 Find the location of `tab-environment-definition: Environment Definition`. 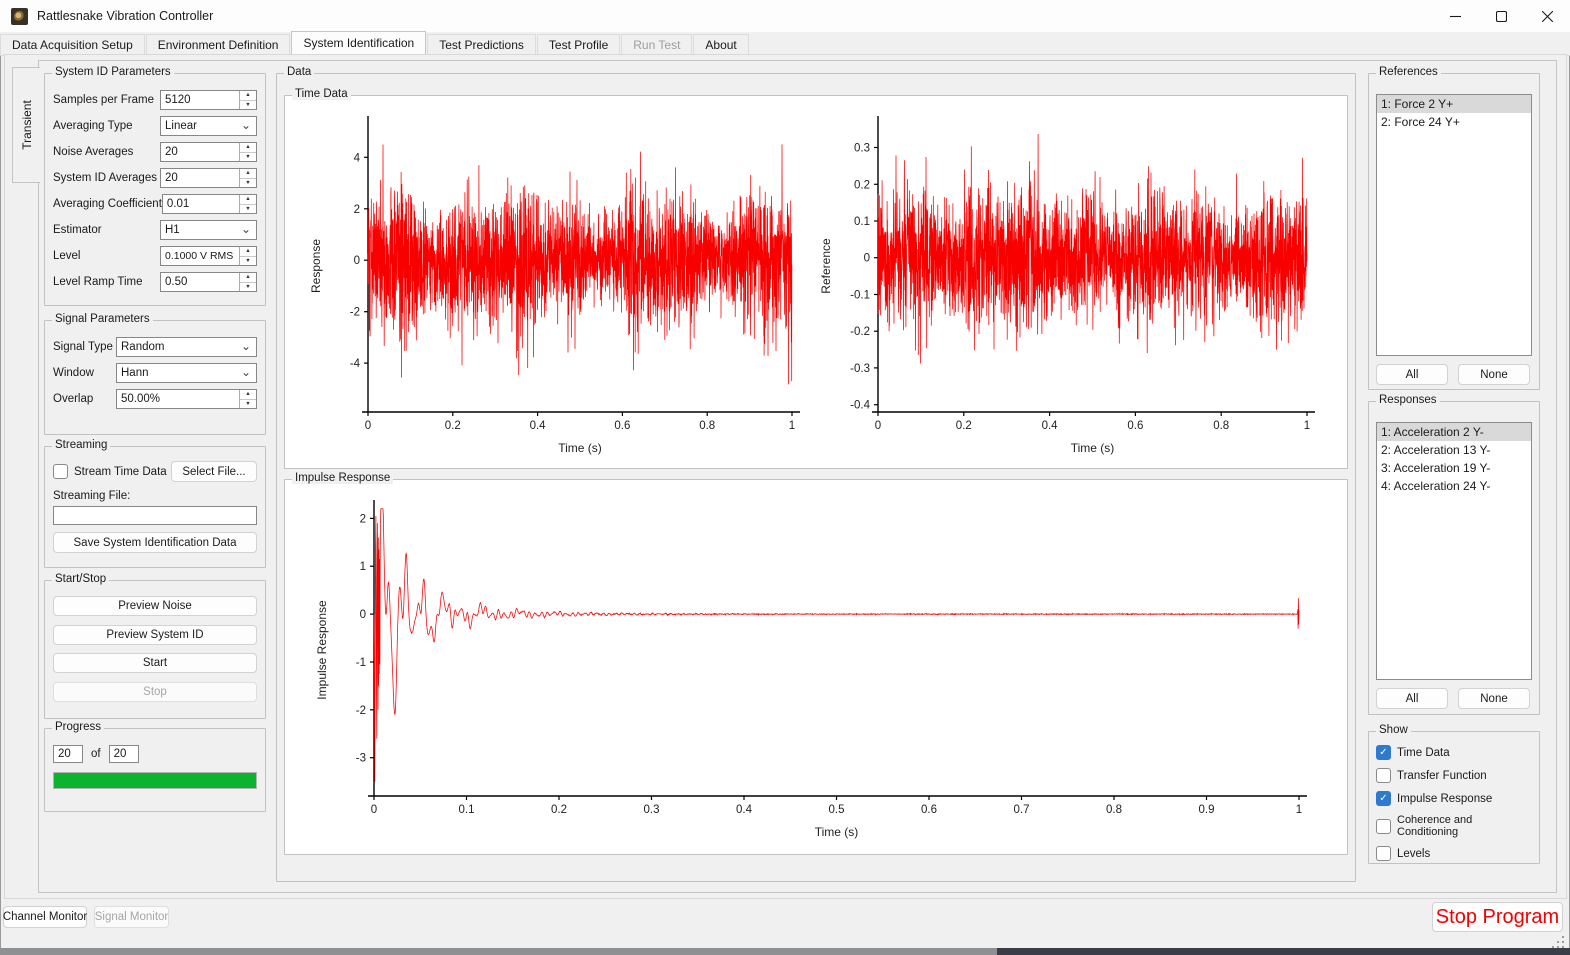

tab-environment-definition: Environment Definition is located at coordinates (218, 44).